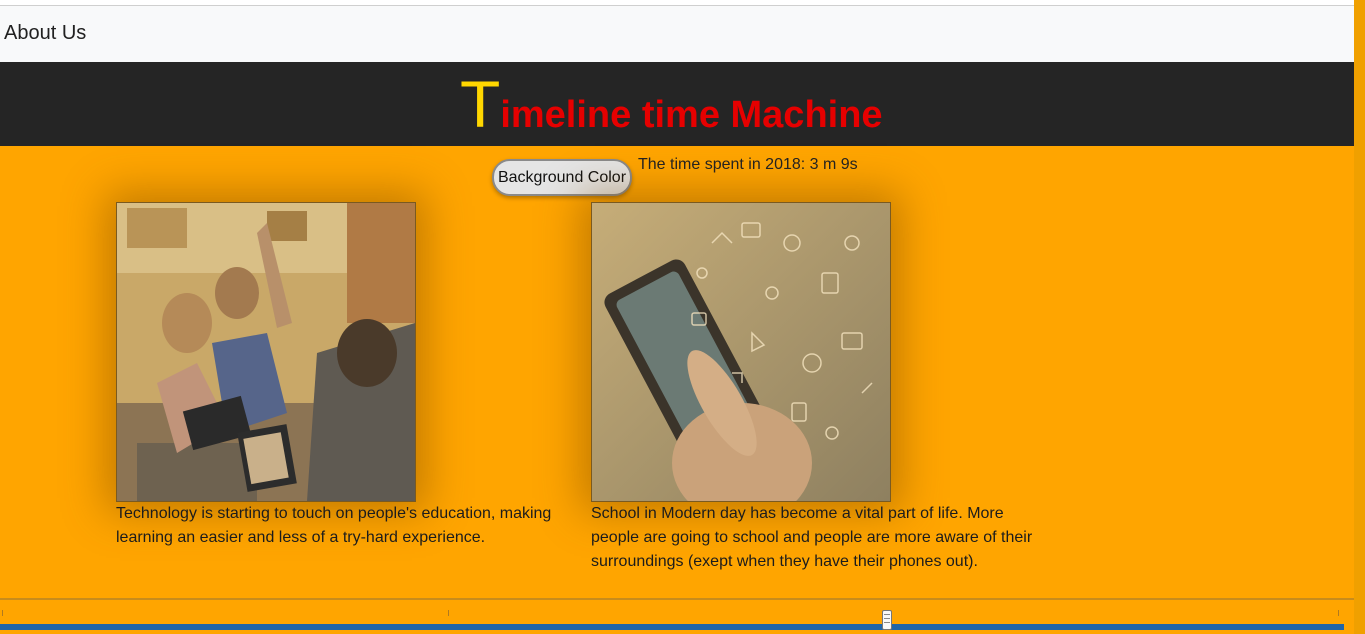 Image resolution: width=1365 pixels, height=634 pixels. What do you see at coordinates (480, 104) in the screenshot?
I see `title-first-letter: T` at bounding box center [480, 104].